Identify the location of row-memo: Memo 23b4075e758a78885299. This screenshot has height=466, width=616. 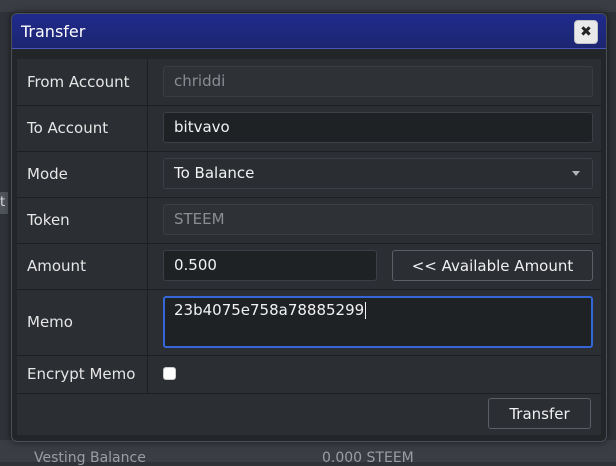
(309, 322).